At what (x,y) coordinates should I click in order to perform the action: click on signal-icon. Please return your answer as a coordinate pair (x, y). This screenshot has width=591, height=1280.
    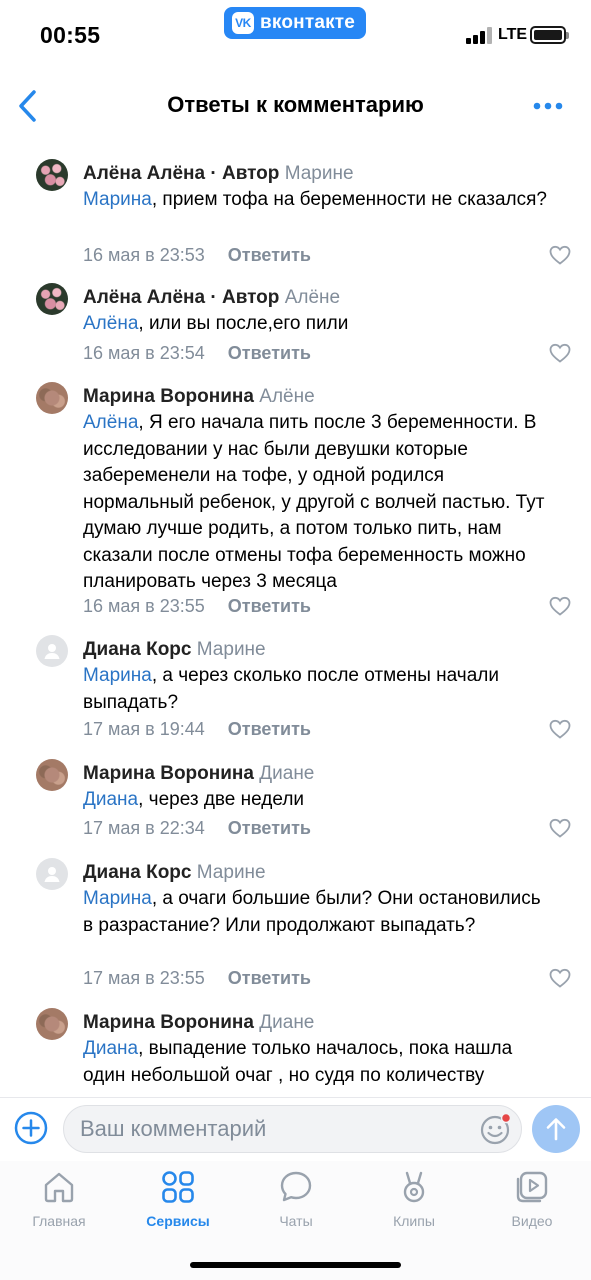
    Looking at the image, I should click on (479, 35).